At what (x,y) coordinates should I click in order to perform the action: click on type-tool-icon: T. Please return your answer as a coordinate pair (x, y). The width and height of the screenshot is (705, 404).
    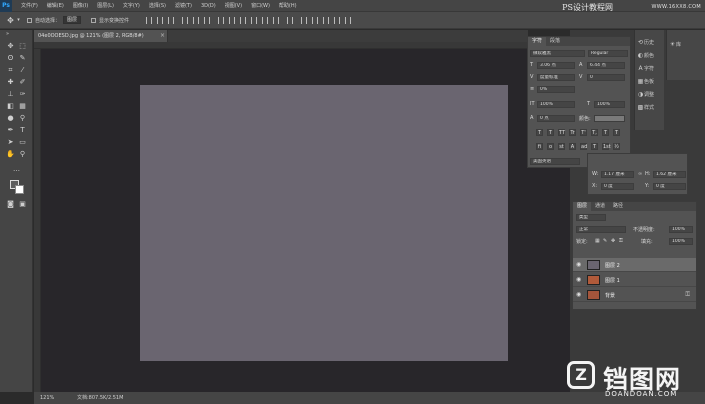
    Looking at the image, I should click on (22, 130).